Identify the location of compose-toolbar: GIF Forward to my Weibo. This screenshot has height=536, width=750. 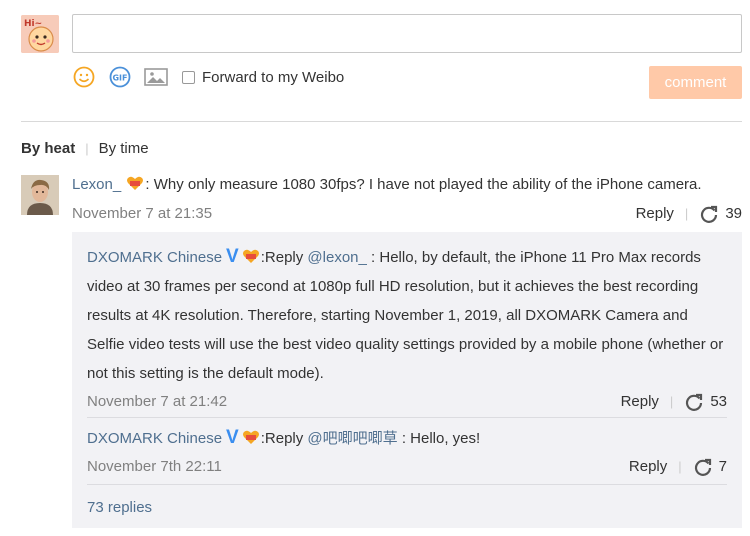
(208, 77).